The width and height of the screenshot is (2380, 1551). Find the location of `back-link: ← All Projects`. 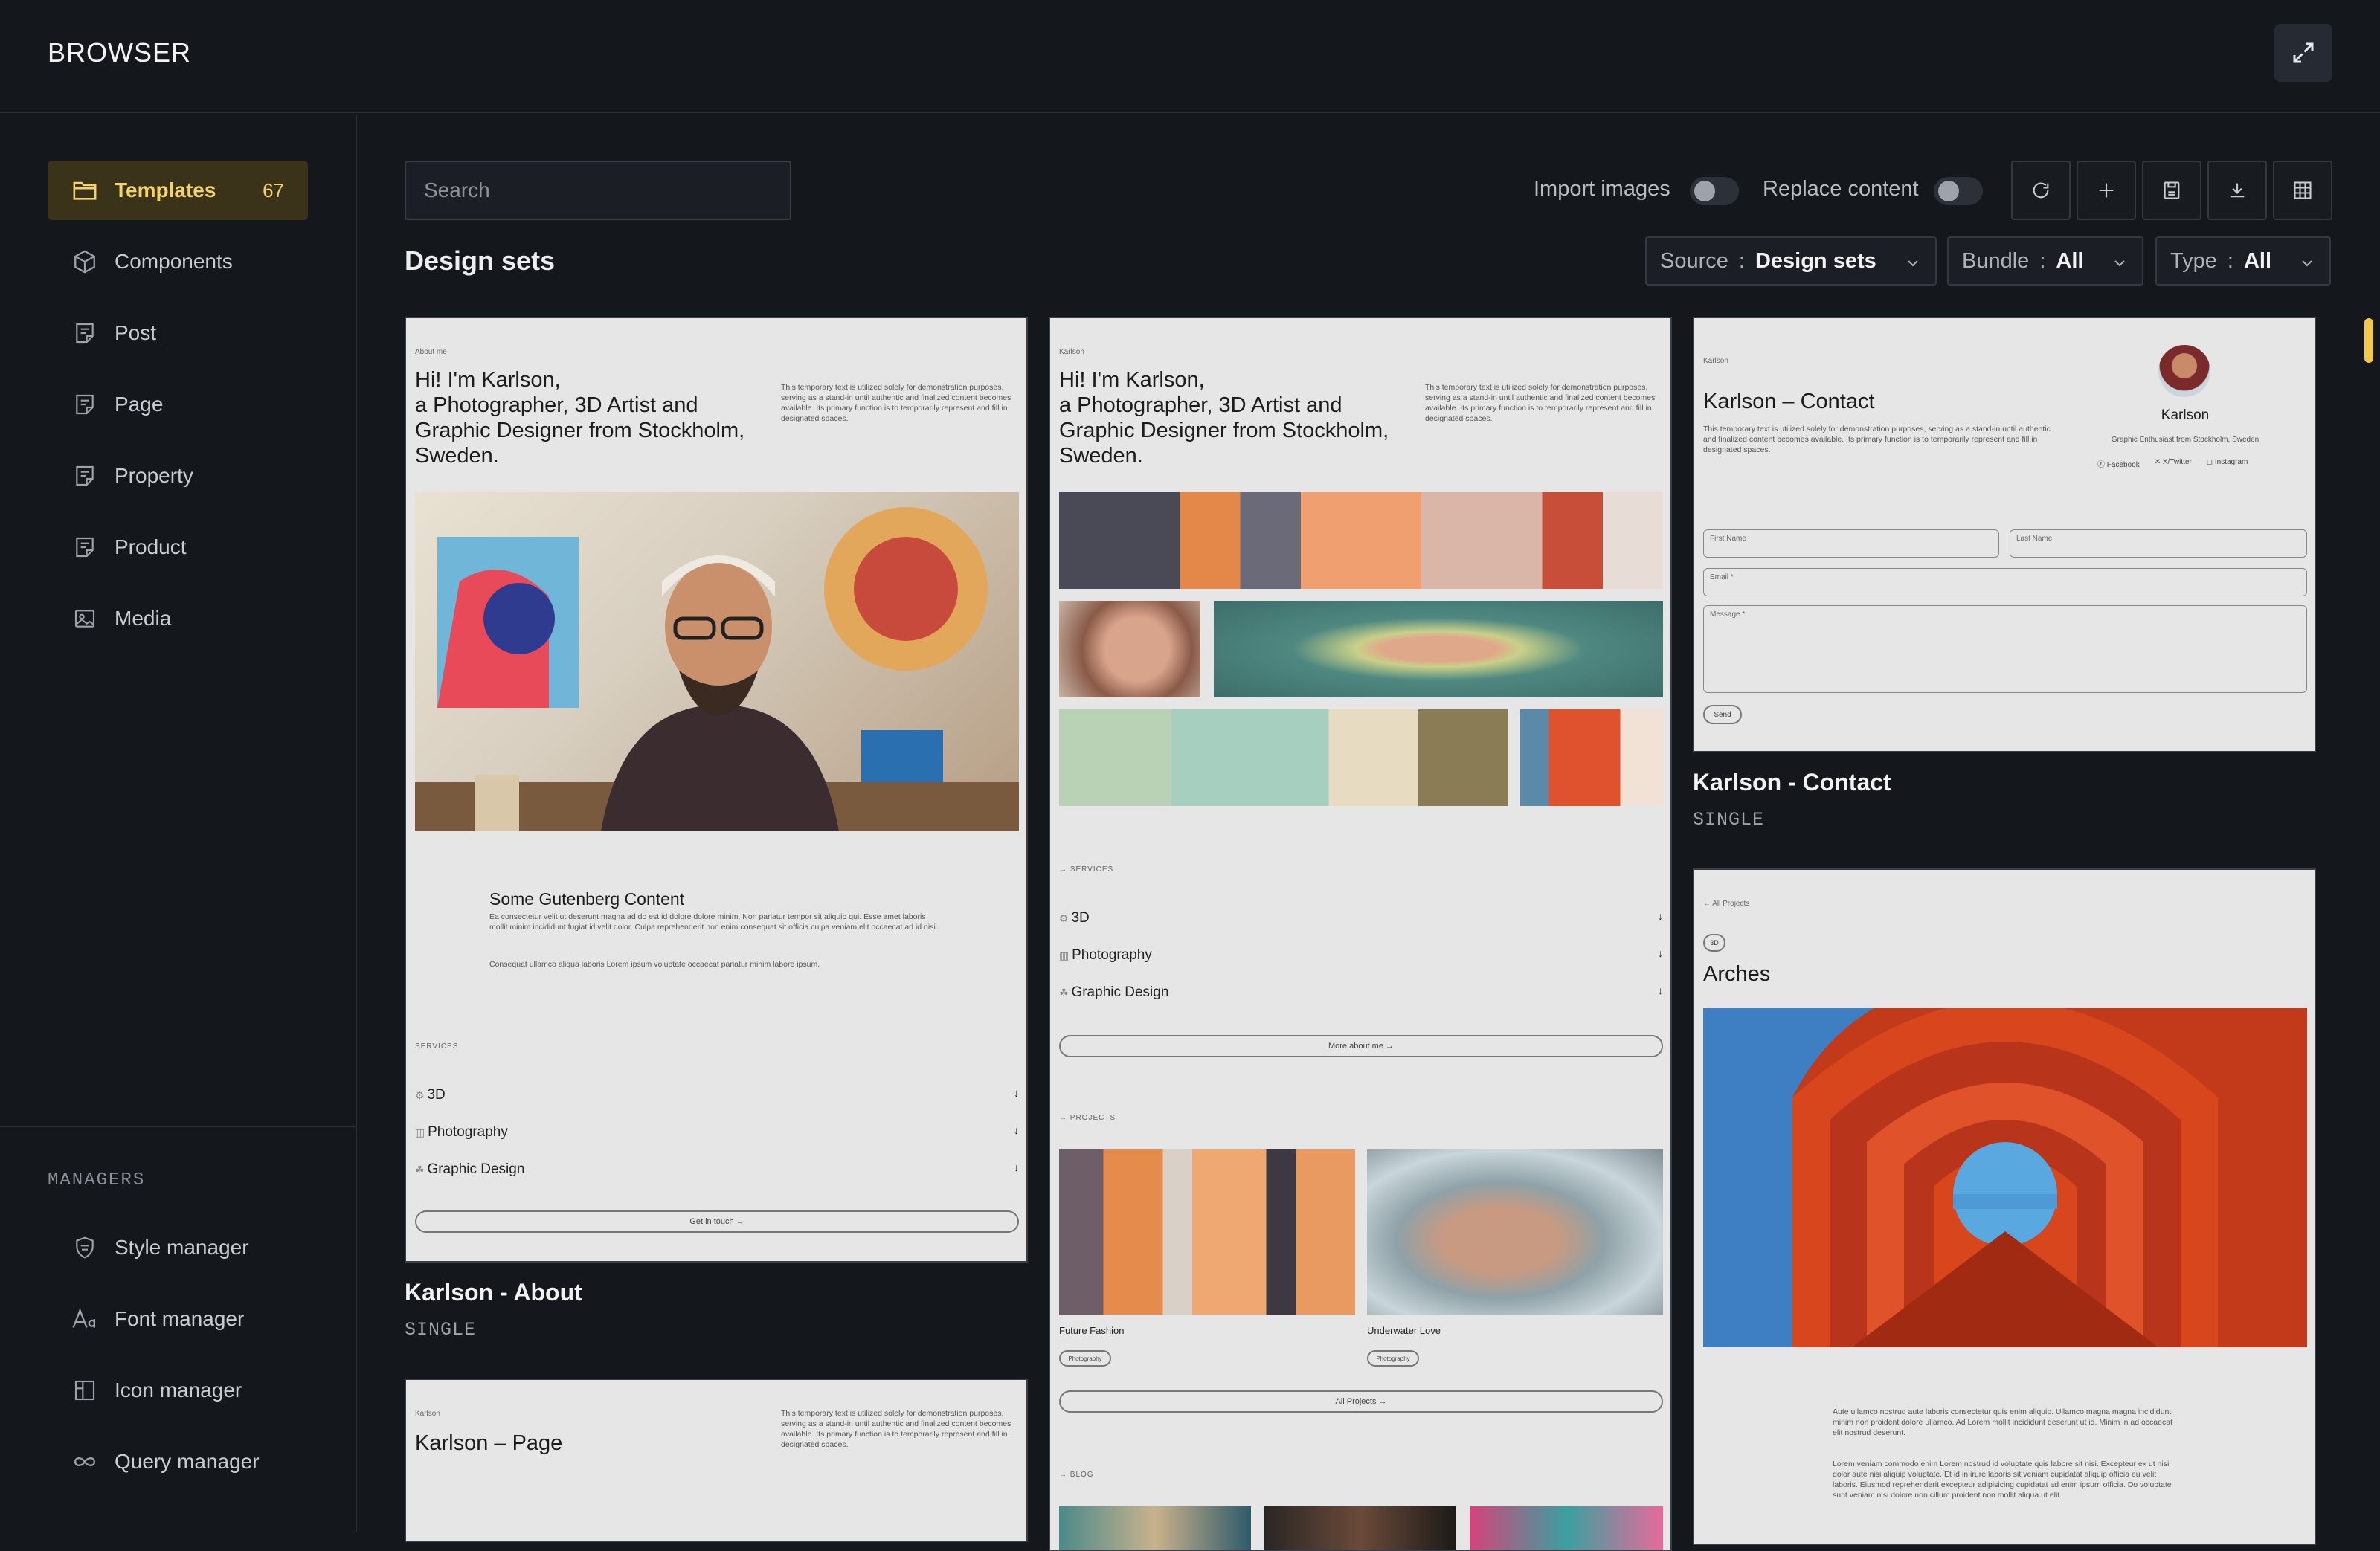

back-link: ← All Projects is located at coordinates (1727, 904).